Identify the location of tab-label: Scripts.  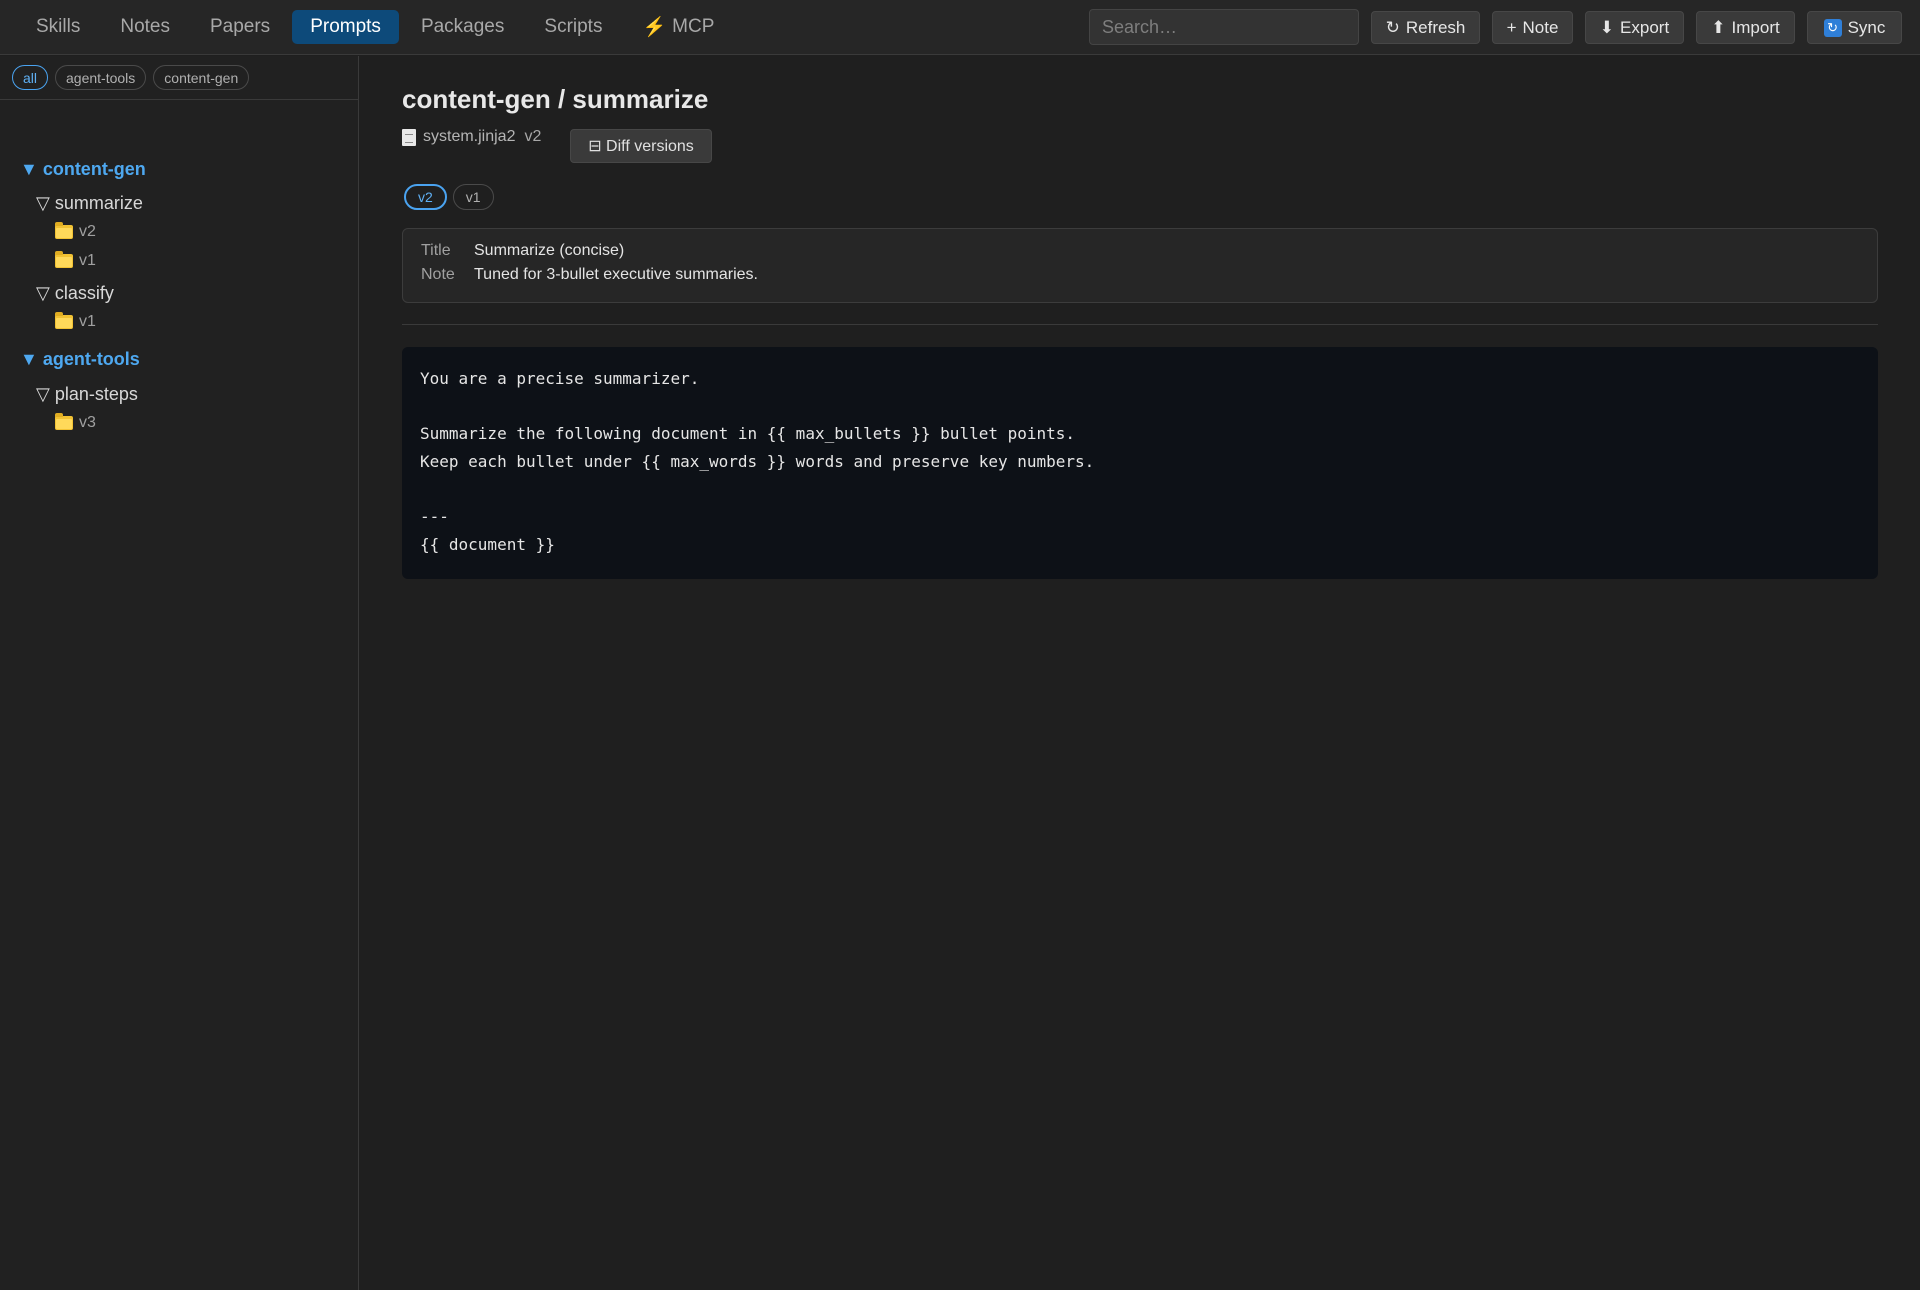
(573, 26).